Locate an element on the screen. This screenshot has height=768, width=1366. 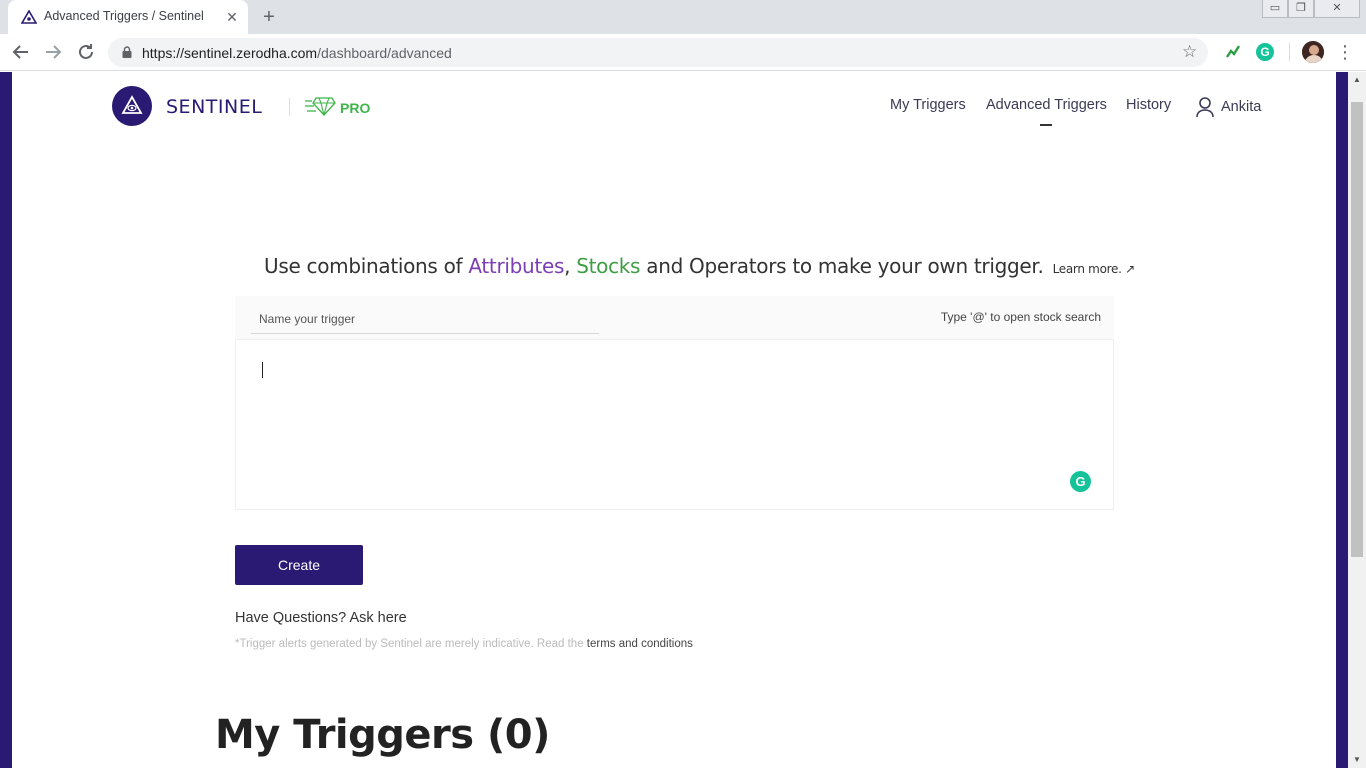
close-window-button: ✕ is located at coordinates (1337, 9).